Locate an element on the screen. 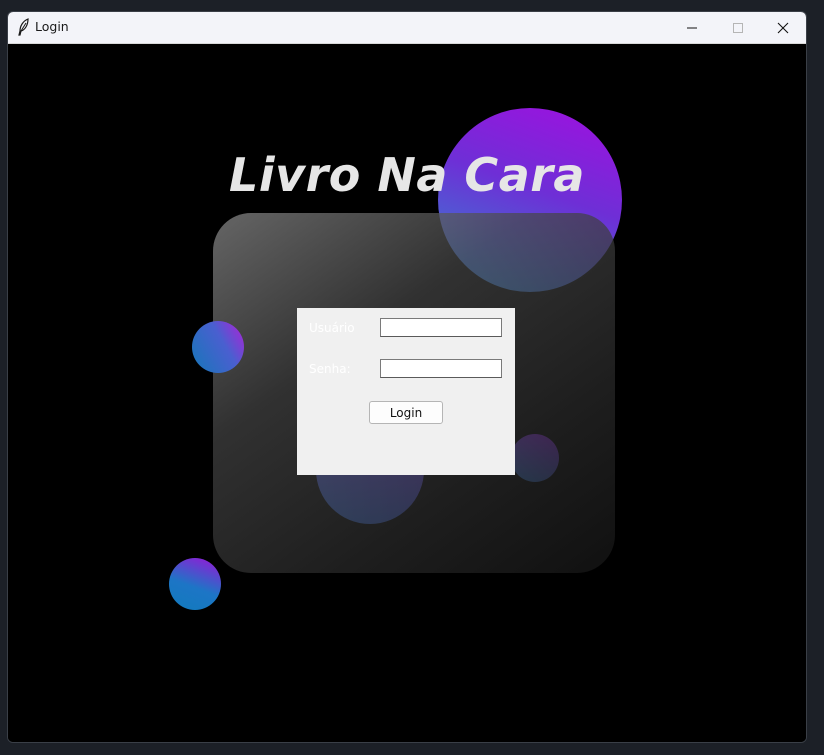 The image size is (824, 755). username-label: Usuário is located at coordinates (332, 328).